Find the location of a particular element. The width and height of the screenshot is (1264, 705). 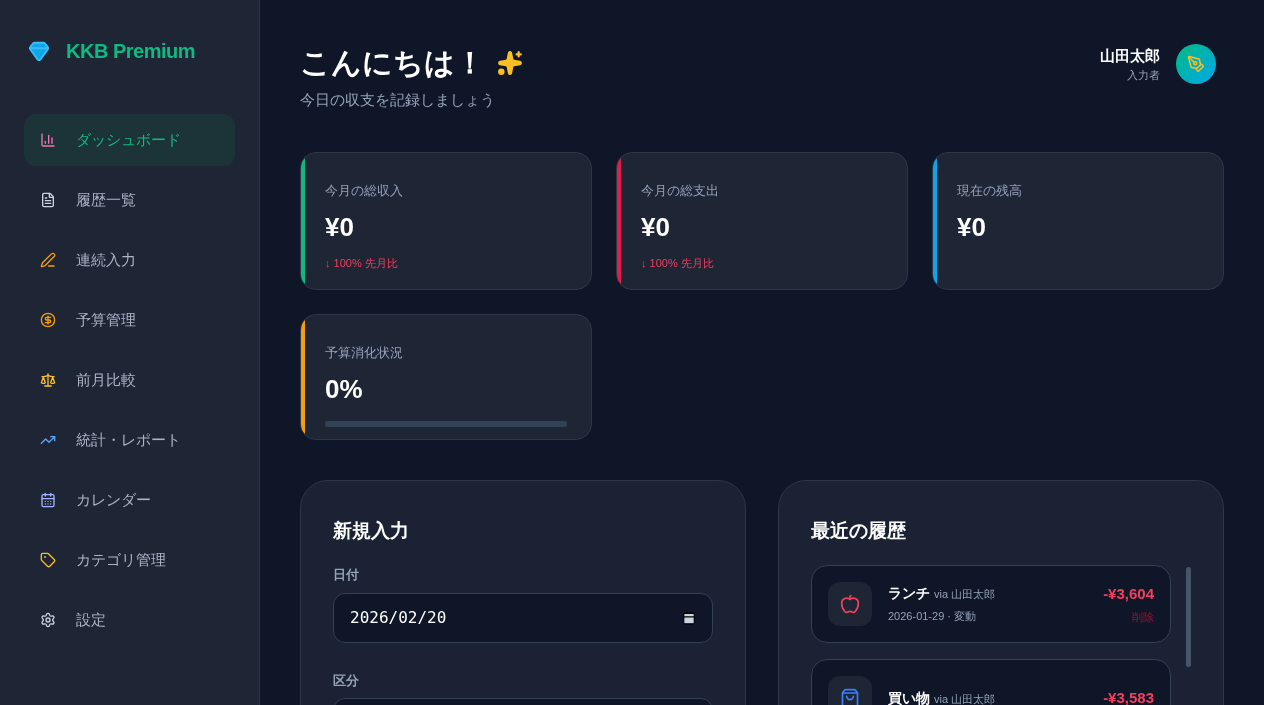

bar-chart-icon is located at coordinates (48, 140).